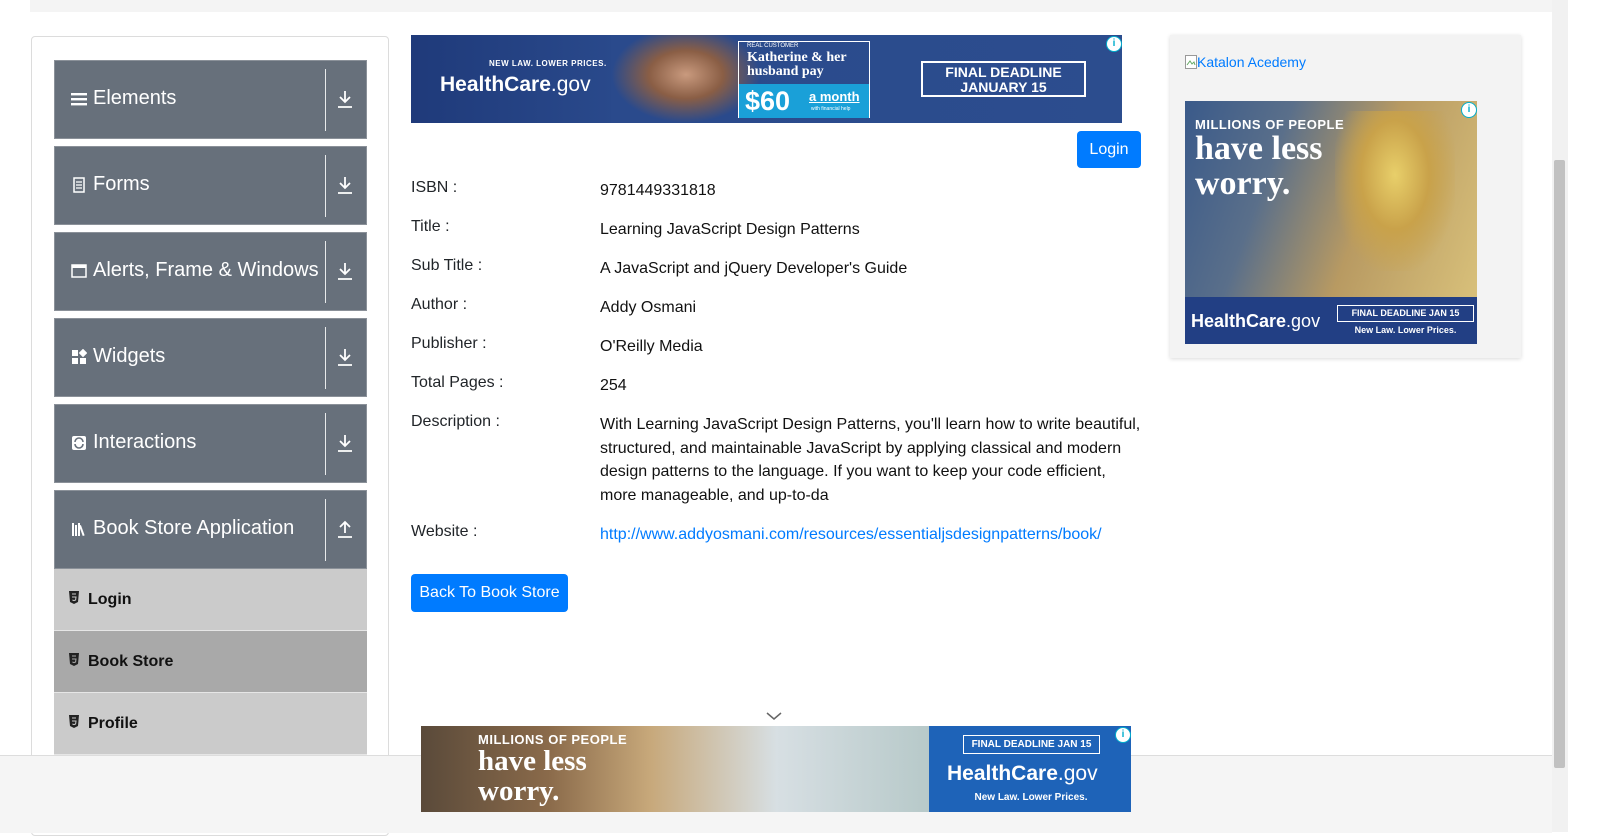 This screenshot has height=836, width=1604. I want to click on sidebar-item-label: Profile, so click(113, 723).